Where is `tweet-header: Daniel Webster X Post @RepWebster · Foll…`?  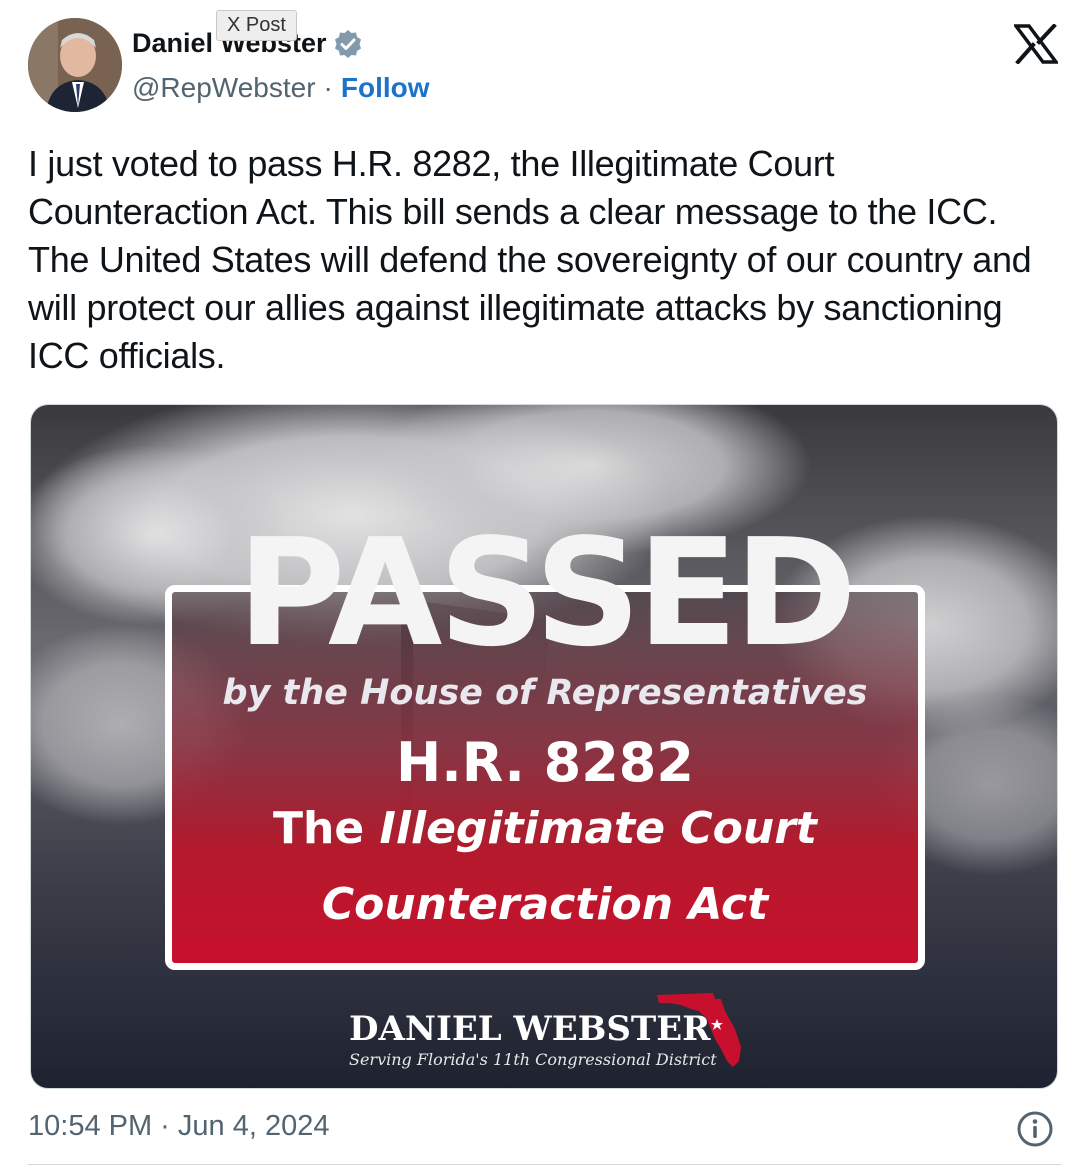
tweet-header: Daniel Webster X Post @RepWebster · Foll… is located at coordinates (545, 63).